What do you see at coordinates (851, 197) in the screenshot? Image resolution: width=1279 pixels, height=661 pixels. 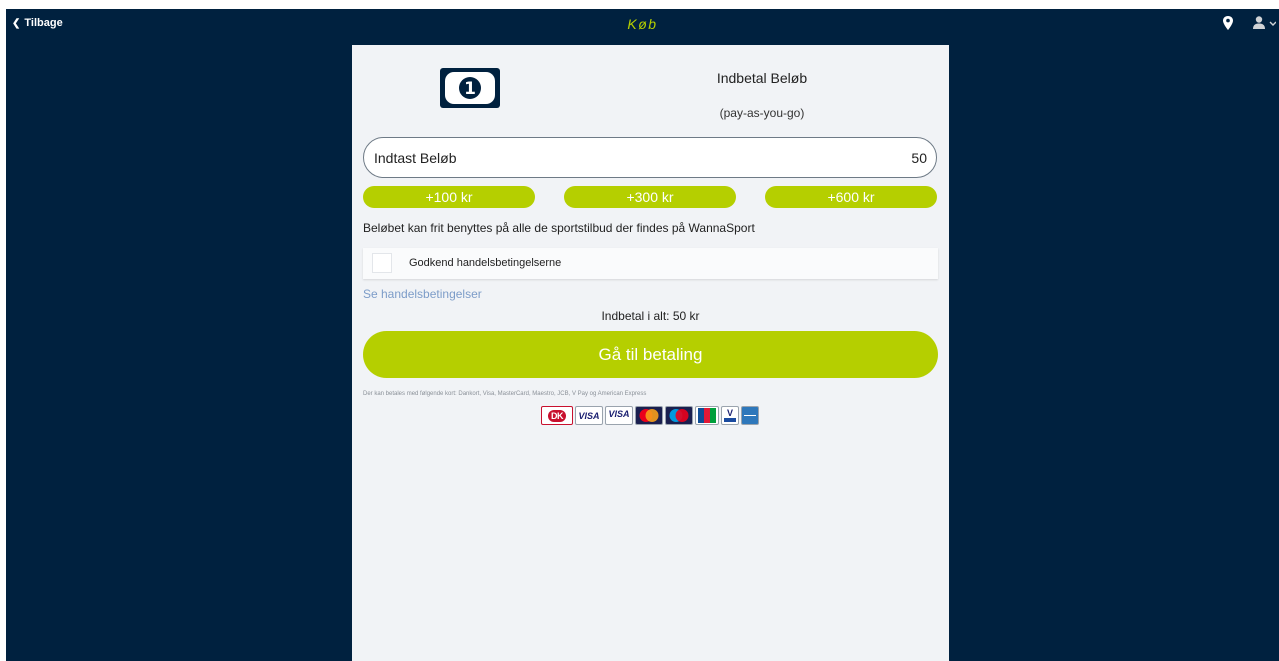 I see `add-600-button: +600 kr` at bounding box center [851, 197].